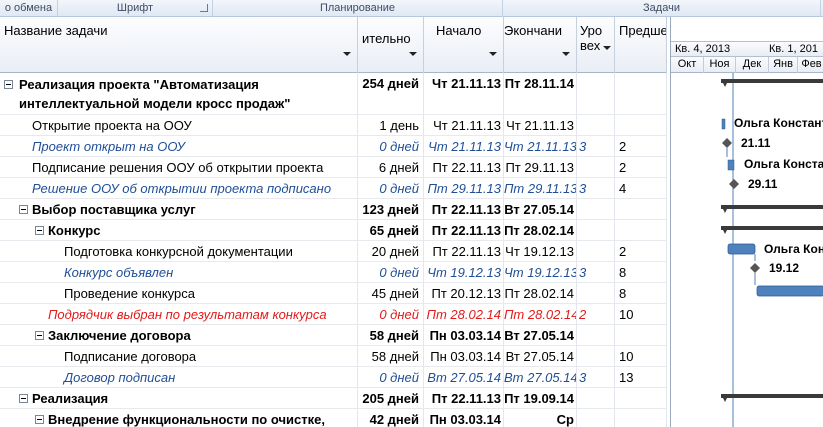  Describe the element at coordinates (540, 188) in the screenshot. I see `end-cell: Пт 29.11.13` at that location.